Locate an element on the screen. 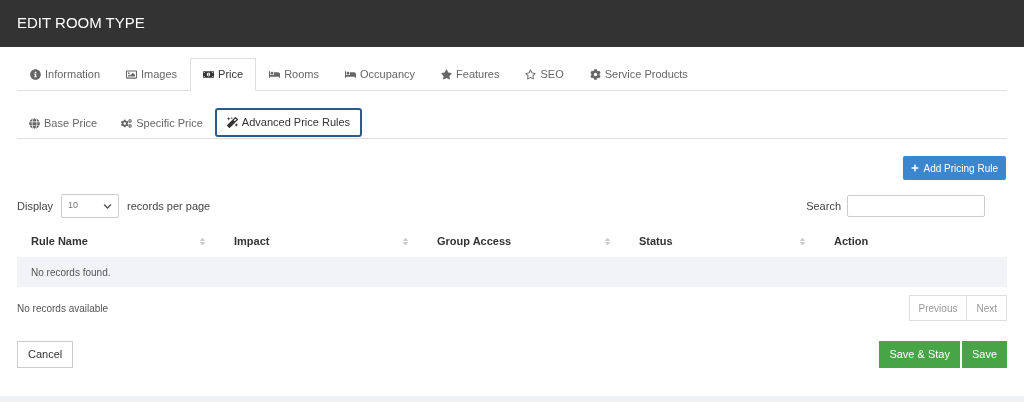 This screenshot has height=402, width=1024. records-per-page-select: 10 is located at coordinates (90, 206).